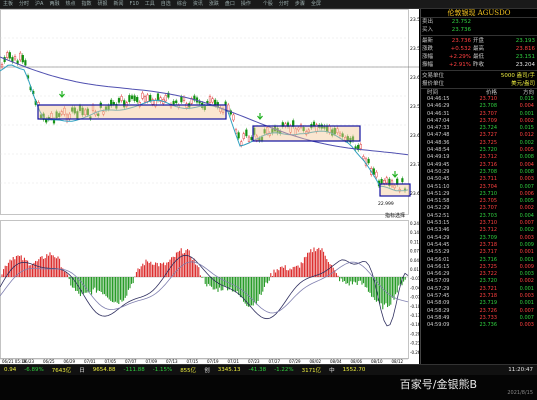 This screenshot has width=537, height=400. Describe the element at coordinates (479, 13) in the screenshot. I see `instrument-title: 伦敦银现 AGUSDO` at that location.